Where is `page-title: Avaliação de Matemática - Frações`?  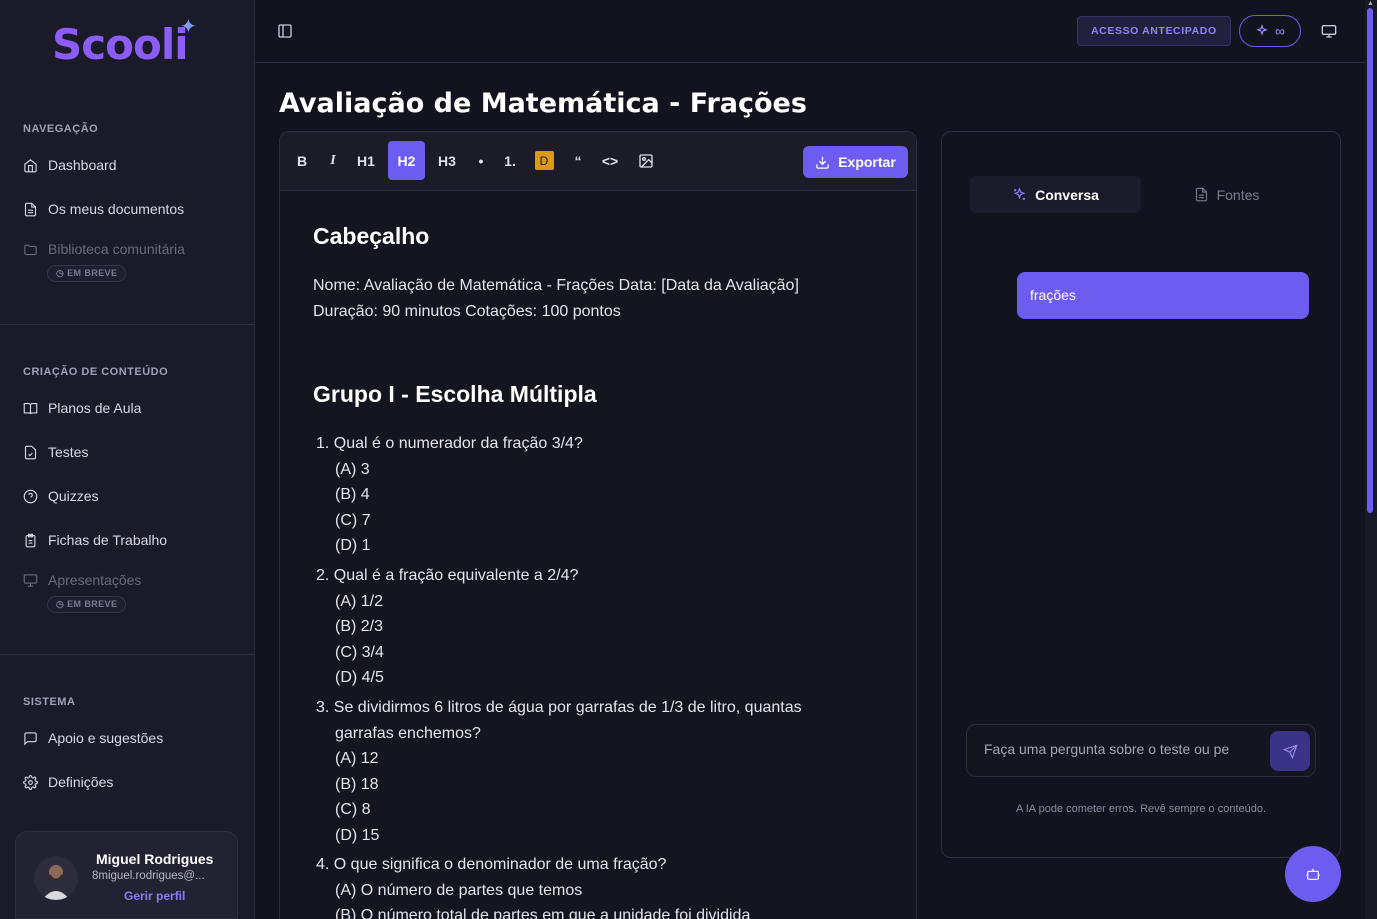 page-title: Avaliação de Matemática - Frações is located at coordinates (543, 103).